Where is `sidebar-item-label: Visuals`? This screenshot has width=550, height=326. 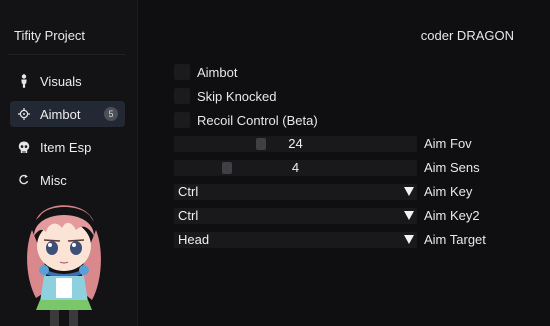 sidebar-item-label: Visuals is located at coordinates (61, 81).